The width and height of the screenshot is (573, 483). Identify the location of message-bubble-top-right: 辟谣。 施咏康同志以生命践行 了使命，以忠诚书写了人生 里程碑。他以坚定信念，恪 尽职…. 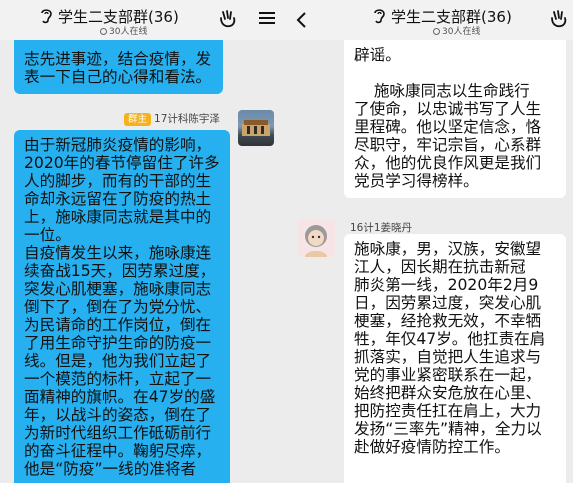
(455, 113).